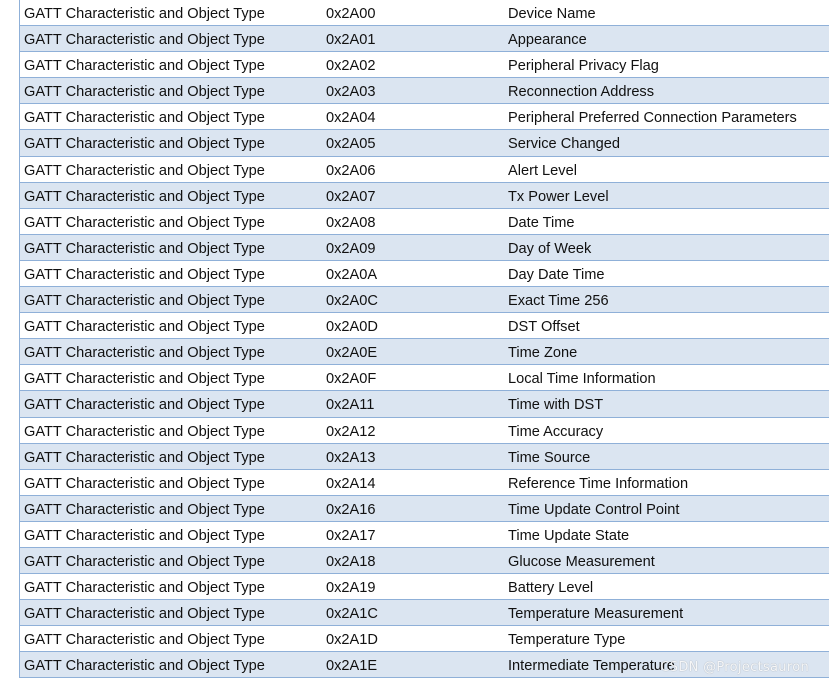 This screenshot has height=682, width=829. What do you see at coordinates (558, 196) in the screenshot?
I see `name-cell: Tx Power Level` at bounding box center [558, 196].